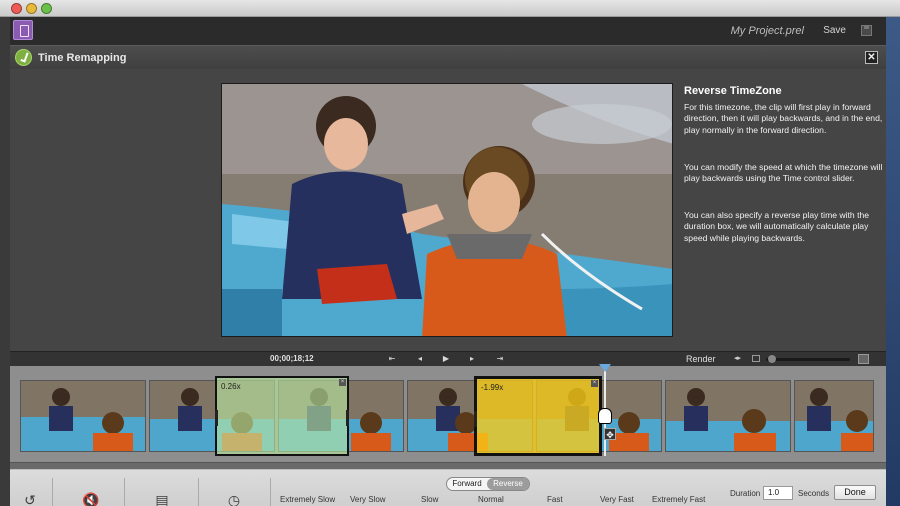  Describe the element at coordinates (448, 465) in the screenshot. I see `timeline-scrollbar` at that location.